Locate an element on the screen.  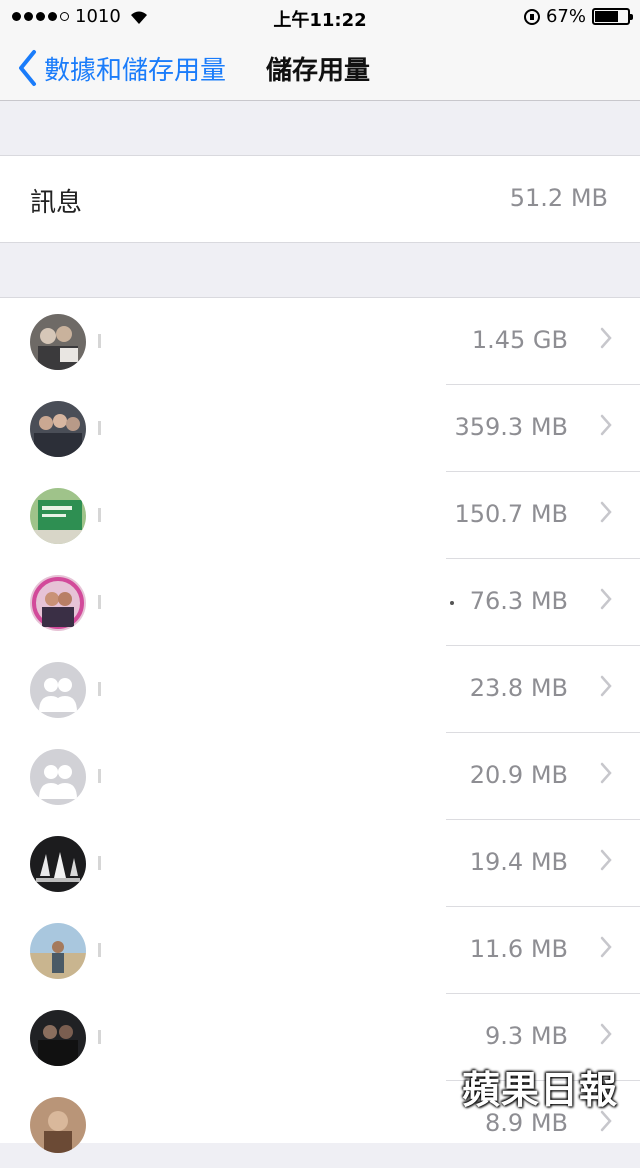
conversation-row: 11.6 MB is located at coordinates (320, 950).